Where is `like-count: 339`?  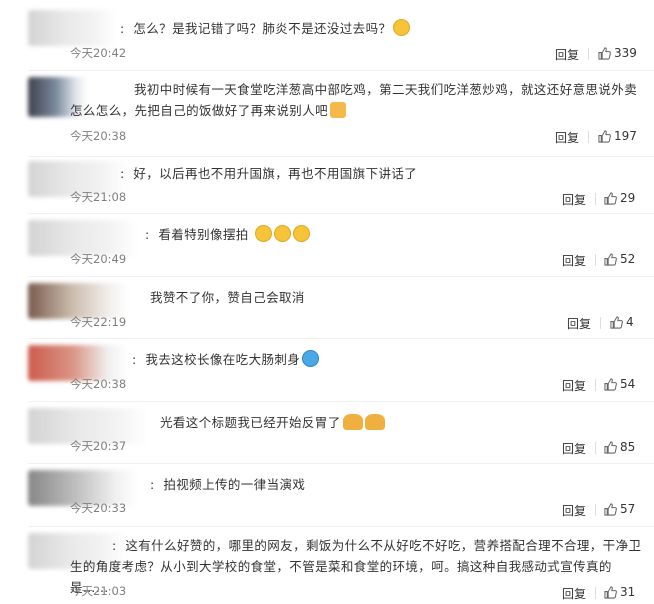 like-count: 339 is located at coordinates (625, 53).